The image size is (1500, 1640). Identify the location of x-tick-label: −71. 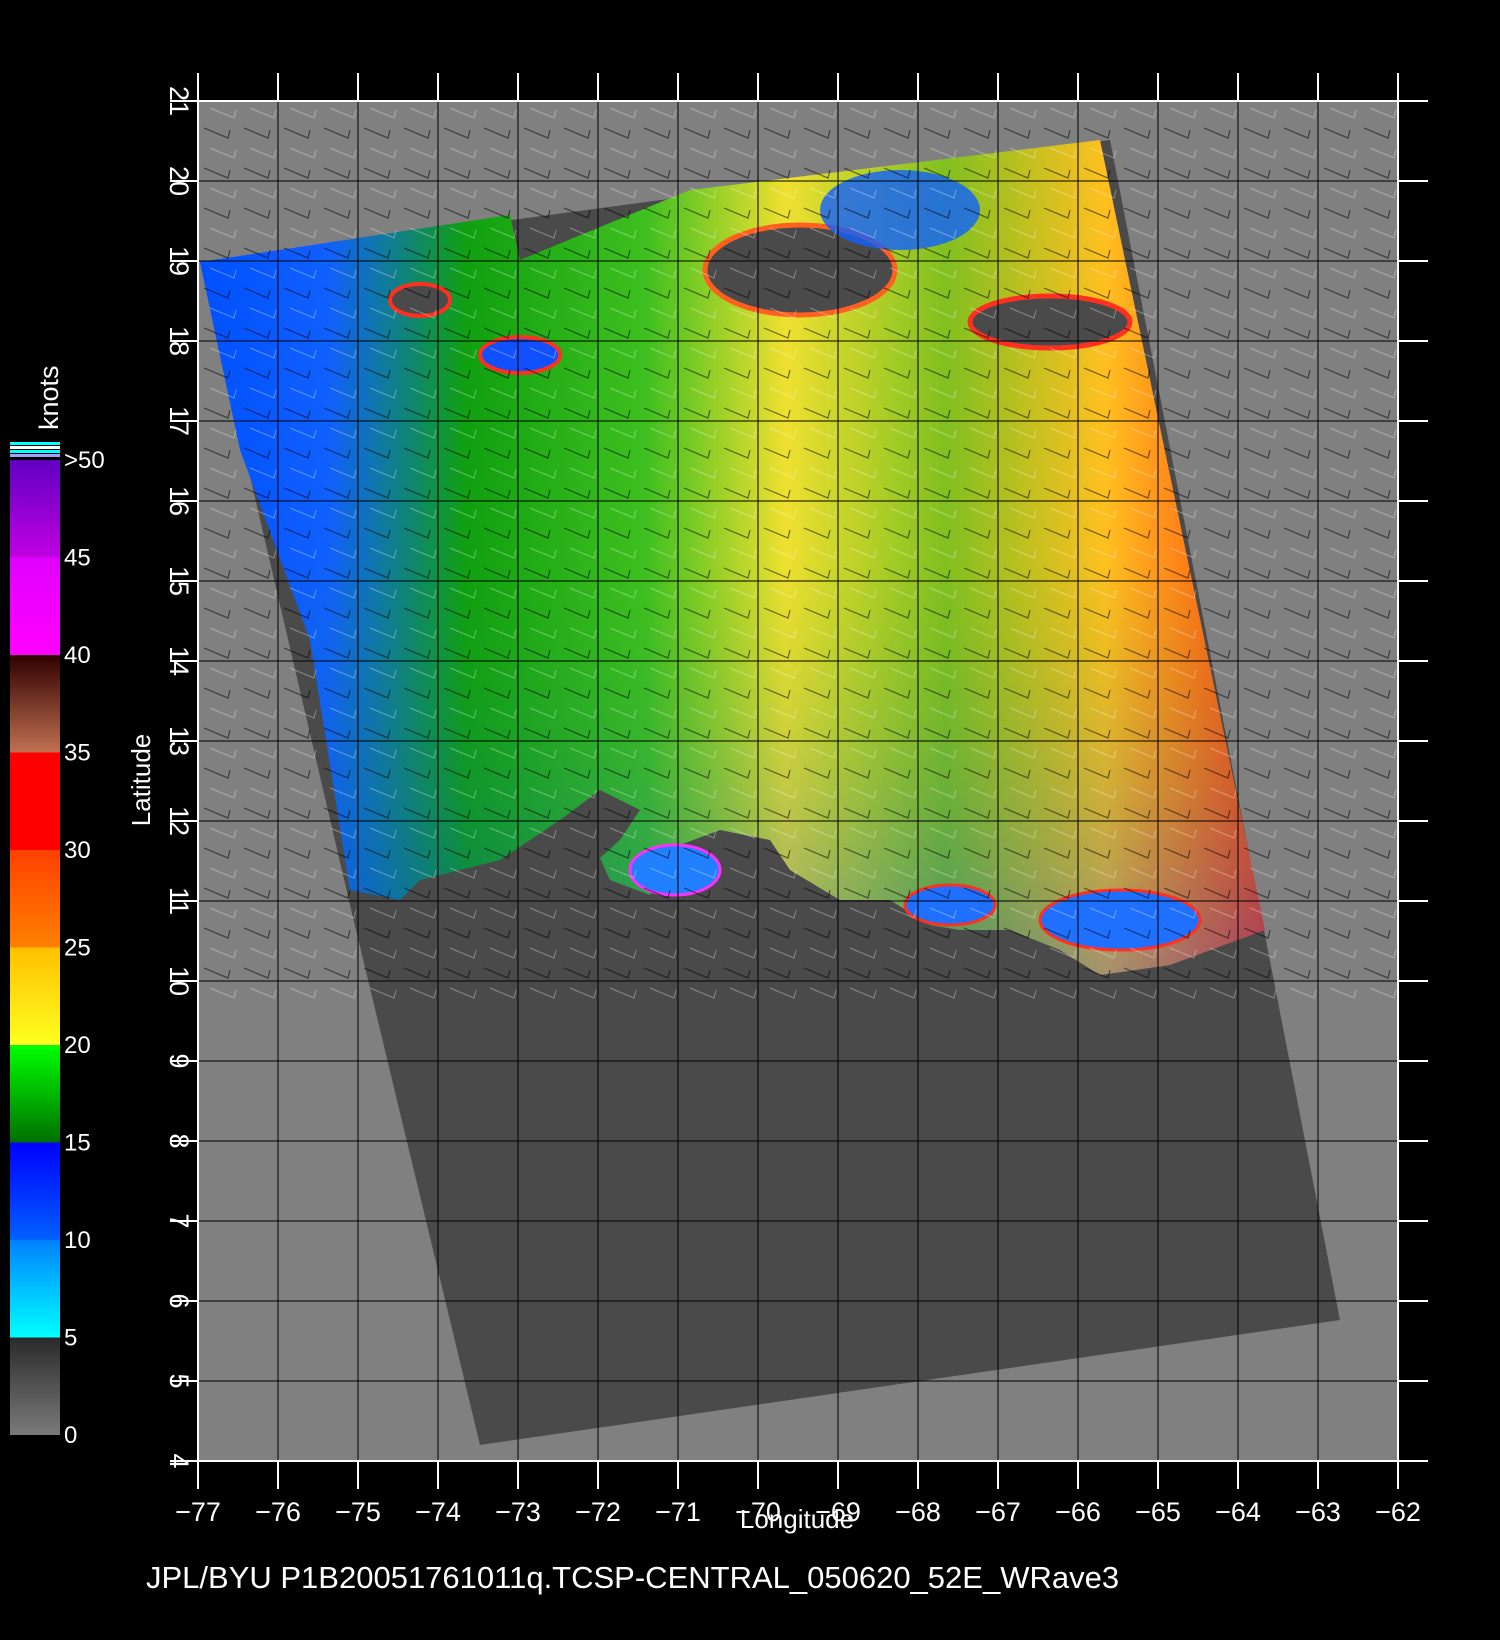
(678, 1512).